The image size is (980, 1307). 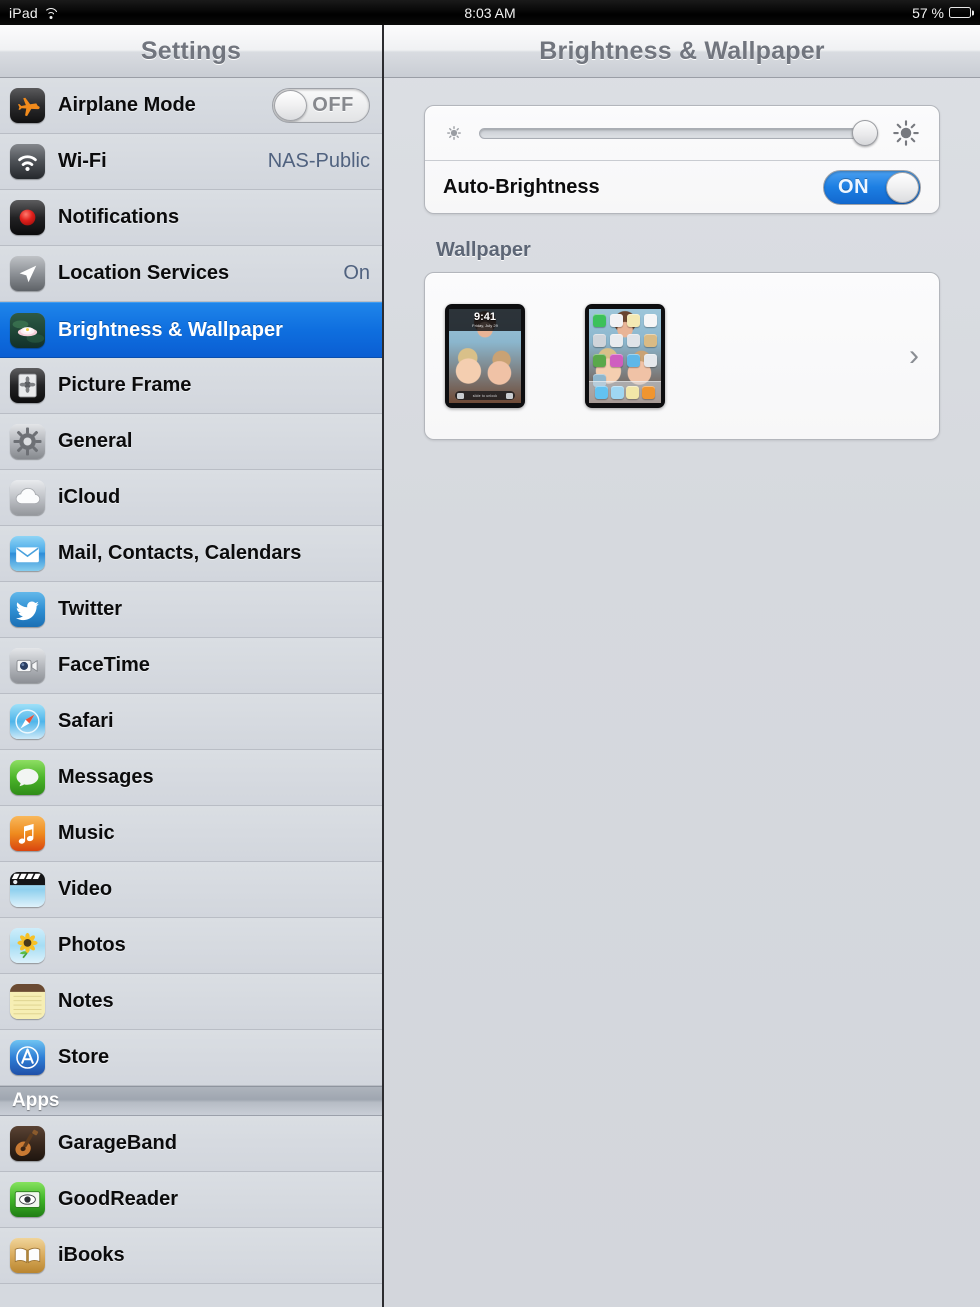 I want to click on slide-to-unlock-label: slide to unlock, so click(x=485, y=395).